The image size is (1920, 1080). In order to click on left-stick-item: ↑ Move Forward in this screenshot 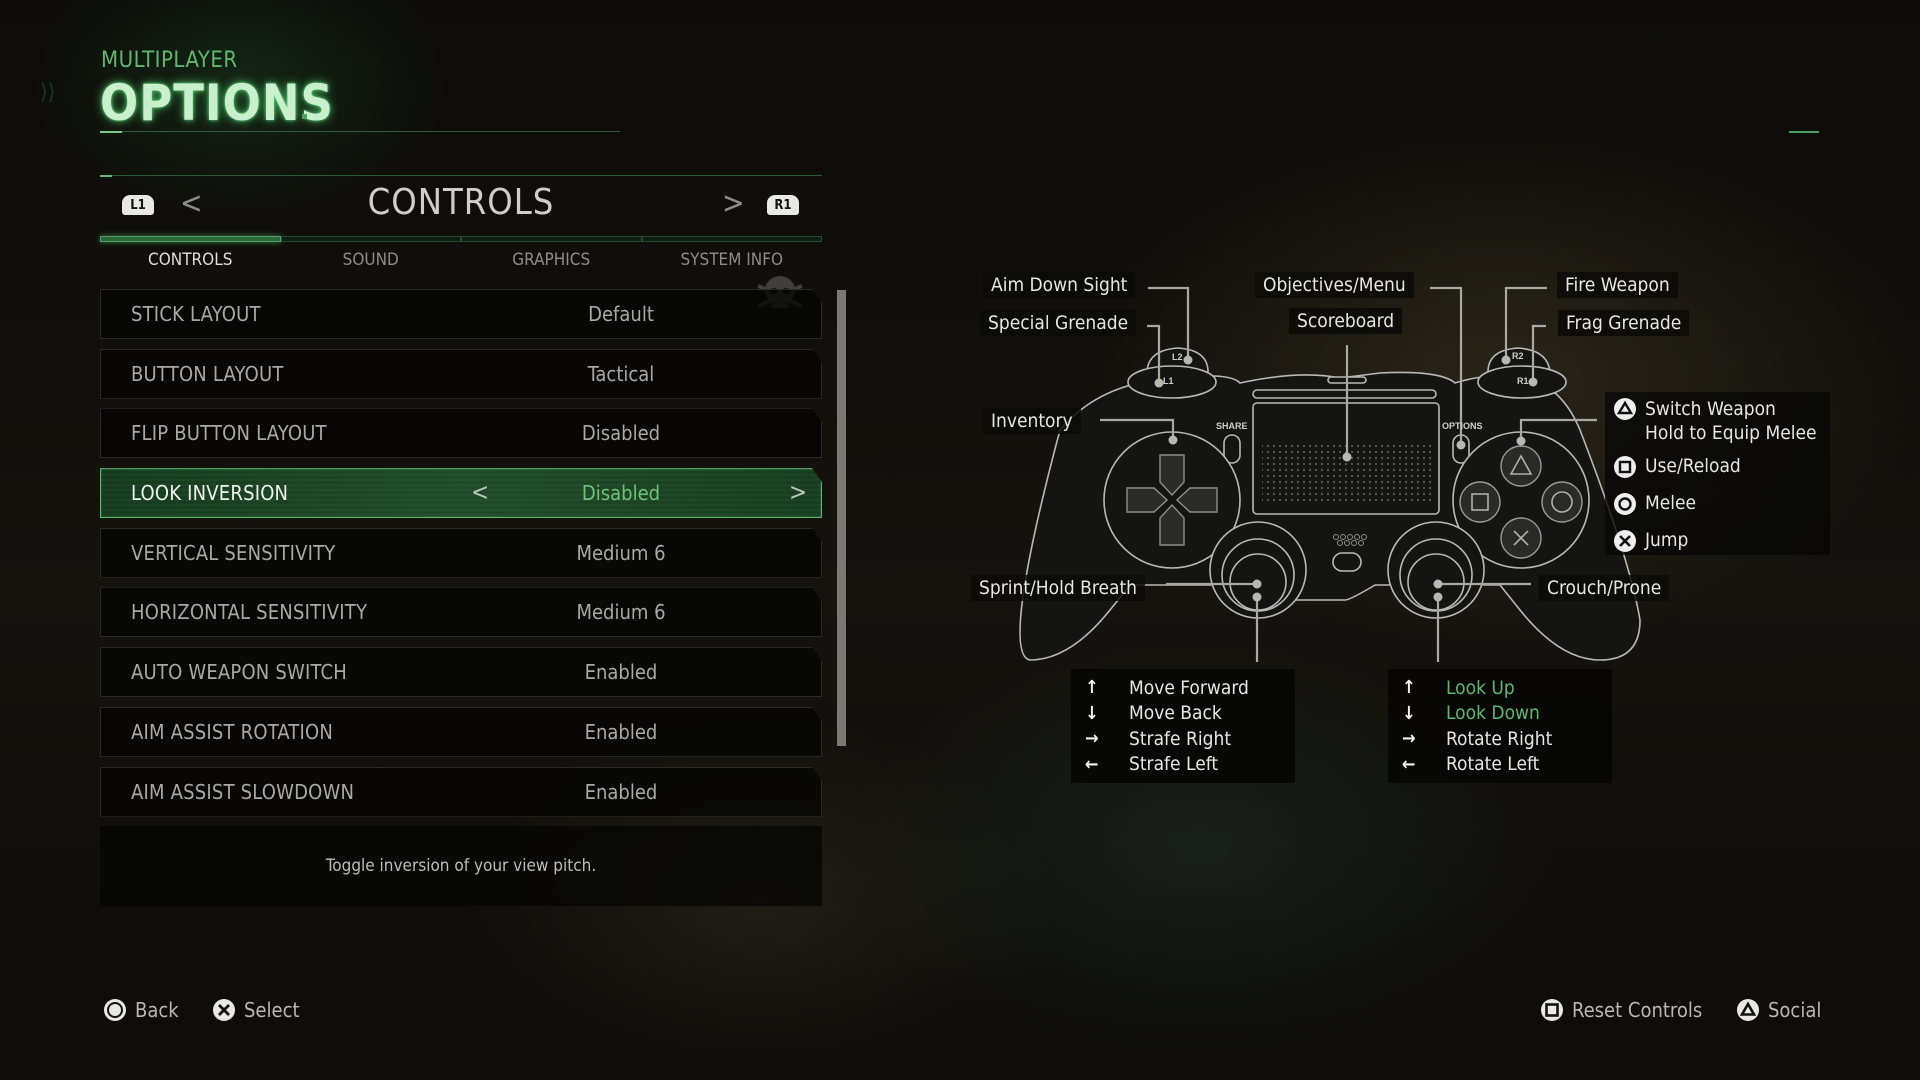, I will do `click(1183, 688)`.